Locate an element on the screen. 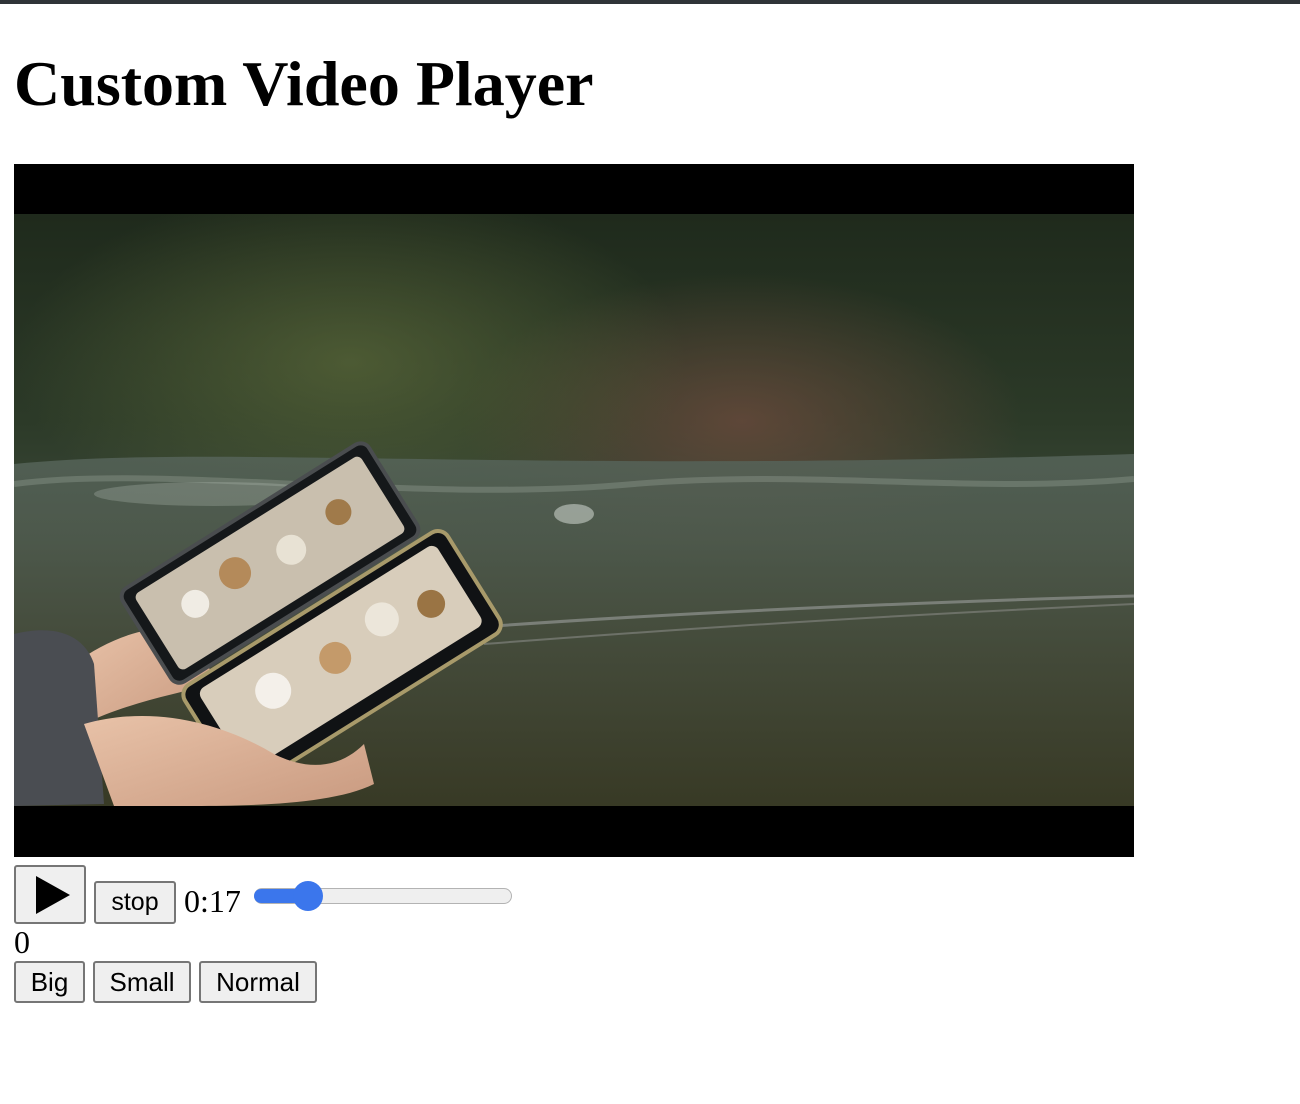  size-controls: Big Small Normal is located at coordinates (214, 982).